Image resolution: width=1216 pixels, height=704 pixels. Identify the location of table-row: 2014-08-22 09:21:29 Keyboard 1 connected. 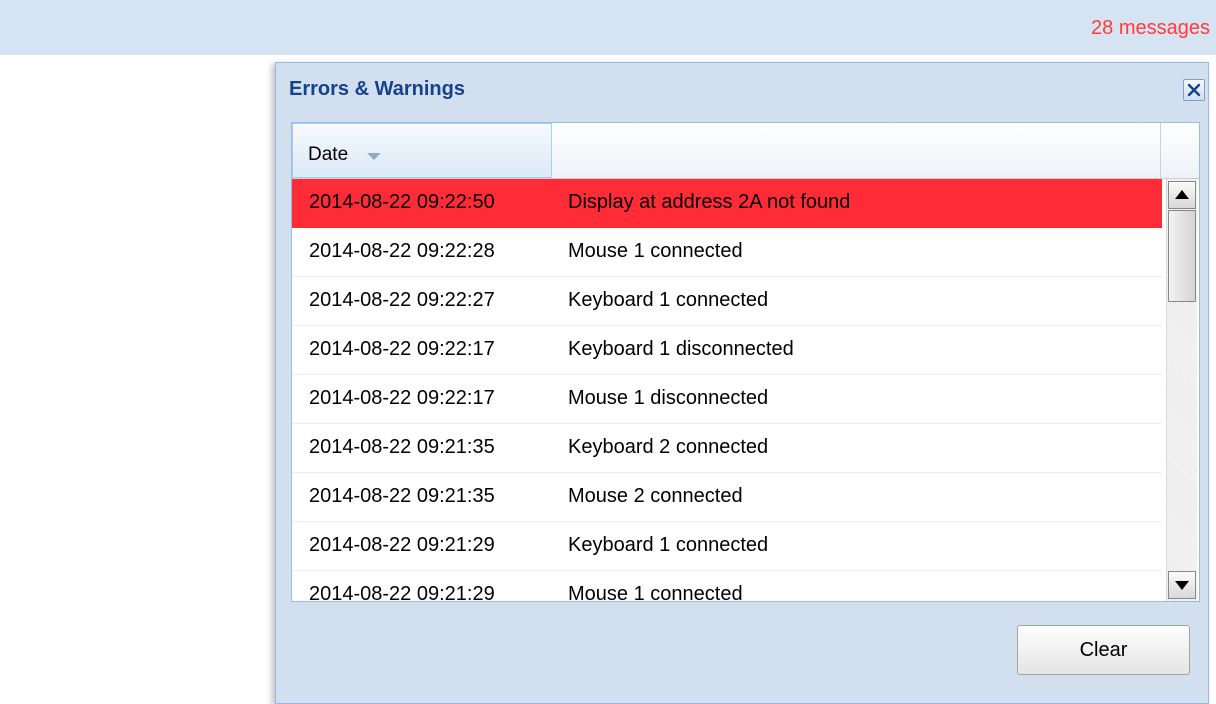
(727, 546).